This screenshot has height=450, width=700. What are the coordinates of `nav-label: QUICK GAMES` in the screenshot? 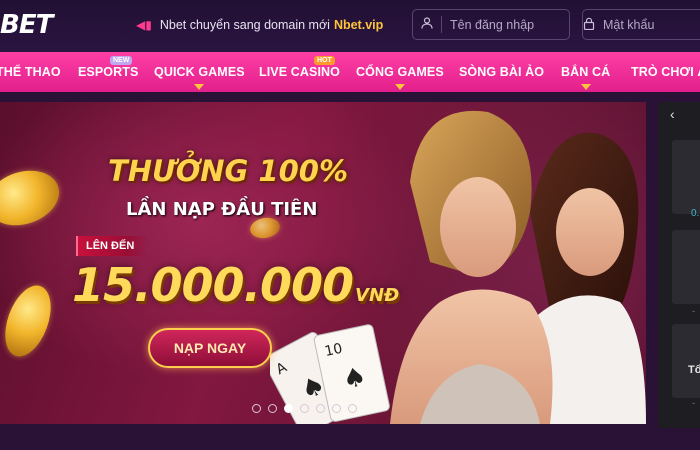 It's located at (199, 72).